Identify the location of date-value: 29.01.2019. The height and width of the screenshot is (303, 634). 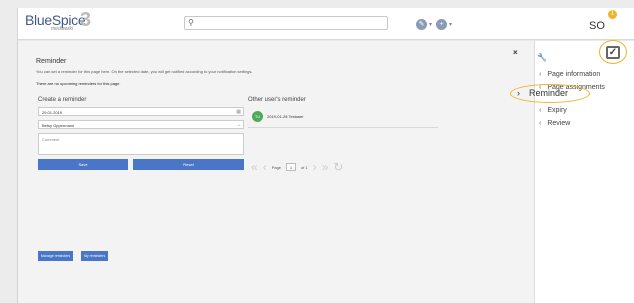
(52, 112).